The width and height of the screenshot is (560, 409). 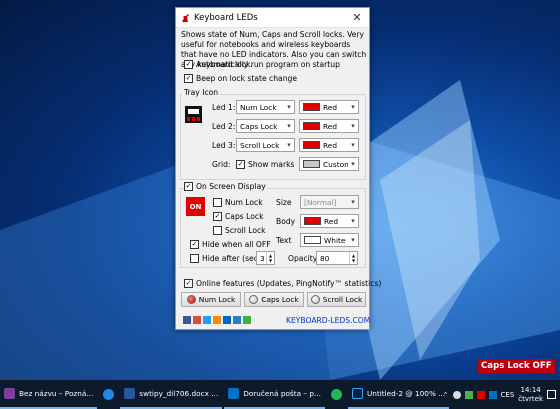 What do you see at coordinates (211, 299) in the screenshot?
I see `num-lock-button: Num Lock` at bounding box center [211, 299].